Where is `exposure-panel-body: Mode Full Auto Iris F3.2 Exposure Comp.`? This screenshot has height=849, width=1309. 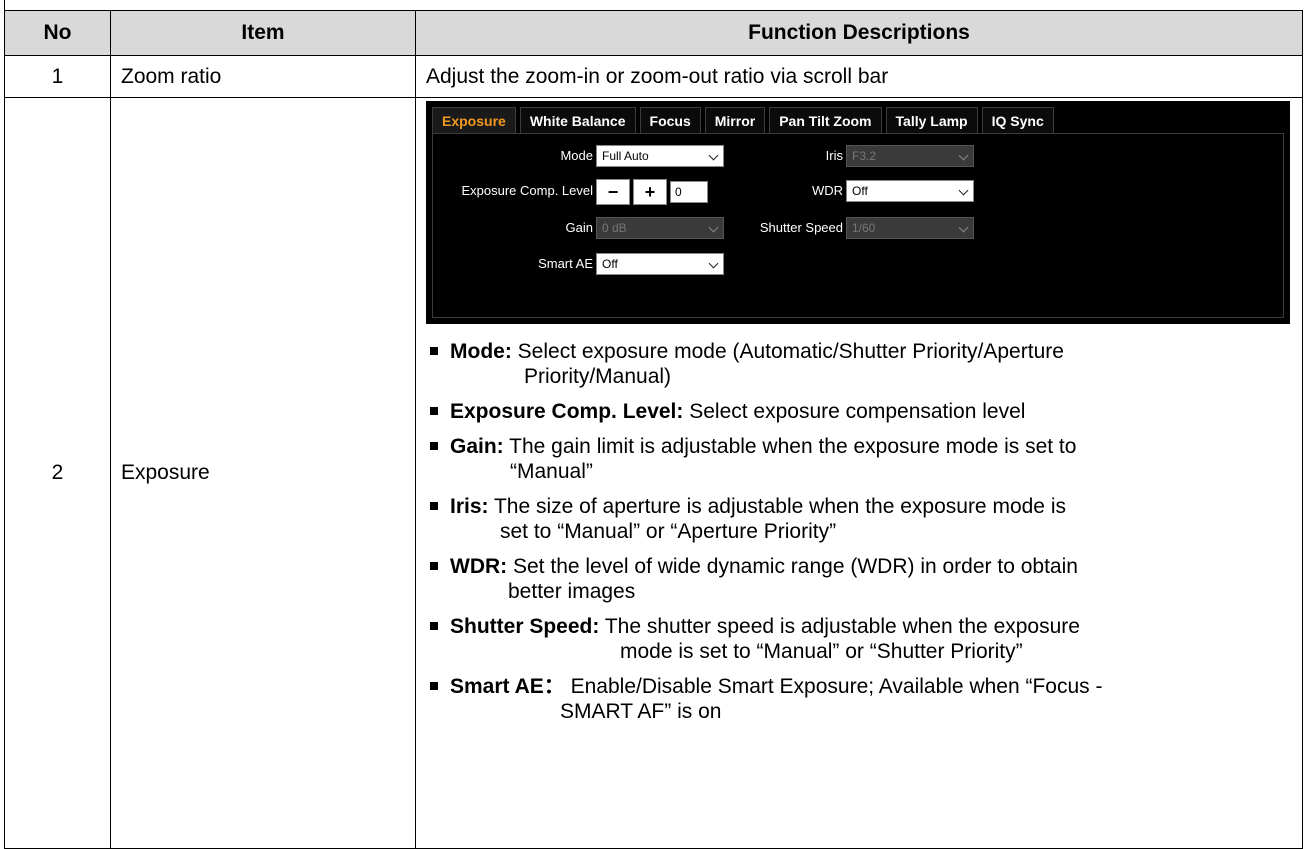
exposure-panel-body: Mode Full Auto Iris F3.2 Exposure Comp. is located at coordinates (858, 225).